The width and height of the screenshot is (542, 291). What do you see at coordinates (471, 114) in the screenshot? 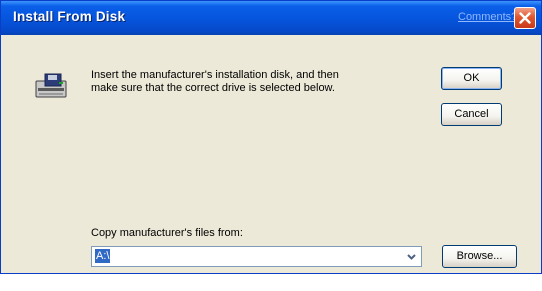
I see `cancel-button: Cancel` at bounding box center [471, 114].